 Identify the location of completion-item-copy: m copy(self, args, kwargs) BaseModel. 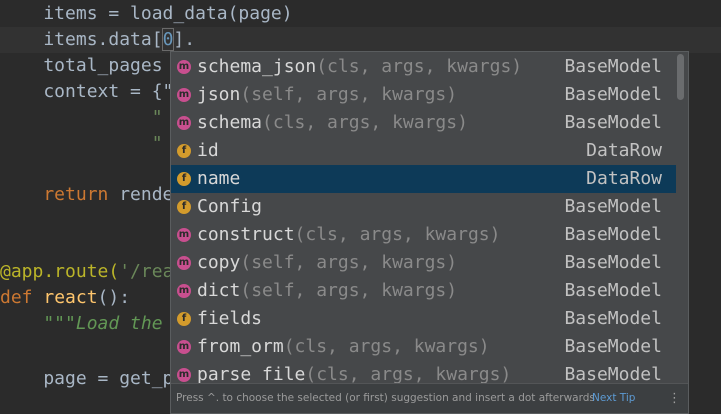
(423, 263).